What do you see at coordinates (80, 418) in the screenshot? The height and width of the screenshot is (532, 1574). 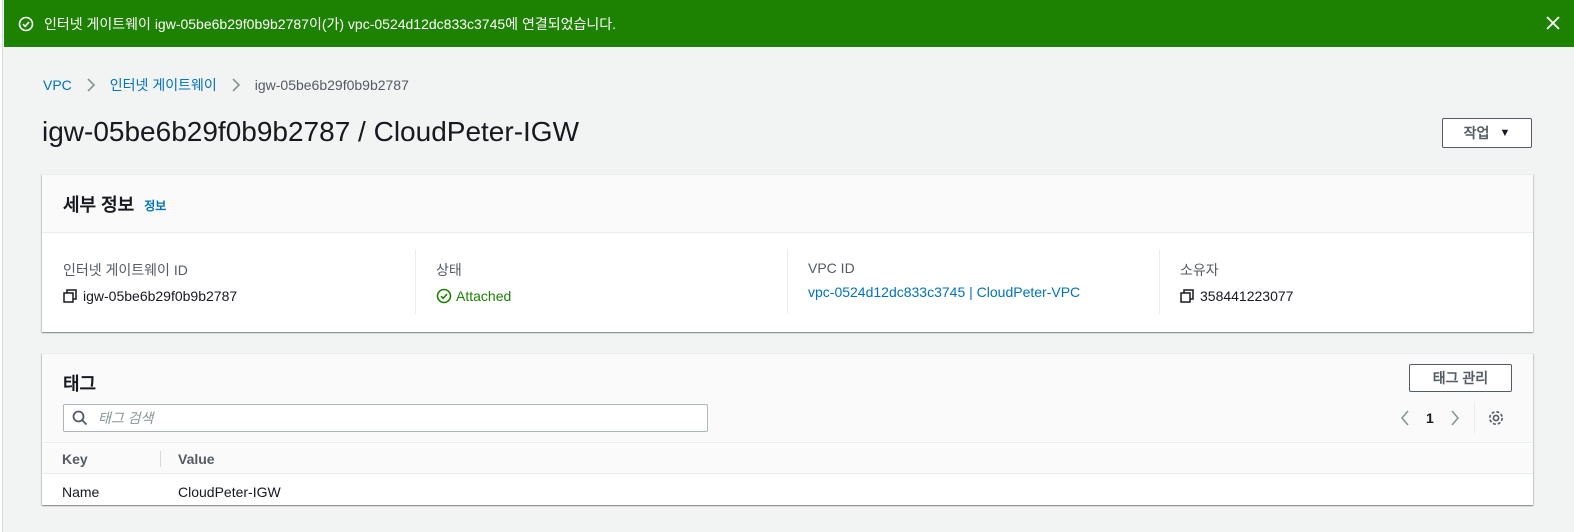 I see `search-icon` at bounding box center [80, 418].